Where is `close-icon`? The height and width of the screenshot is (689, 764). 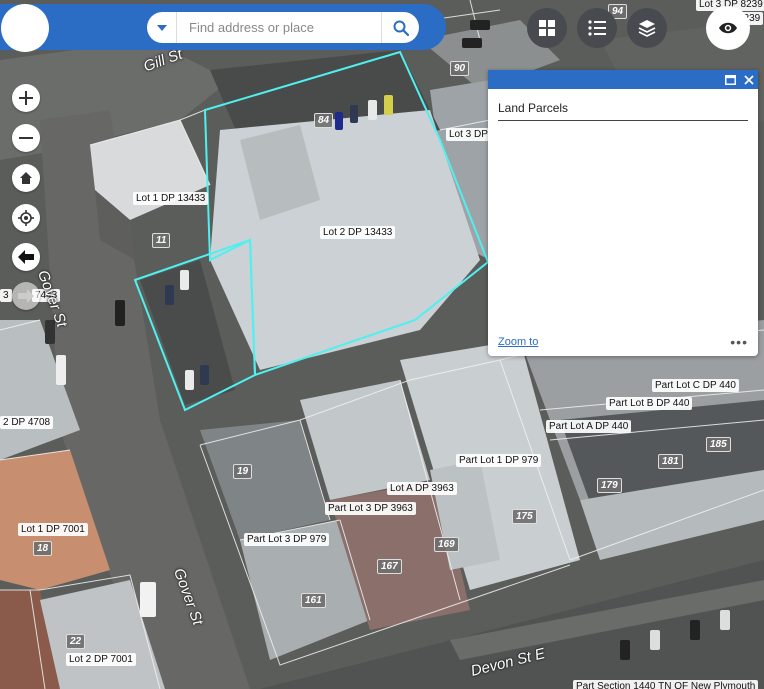
close-icon is located at coordinates (749, 79).